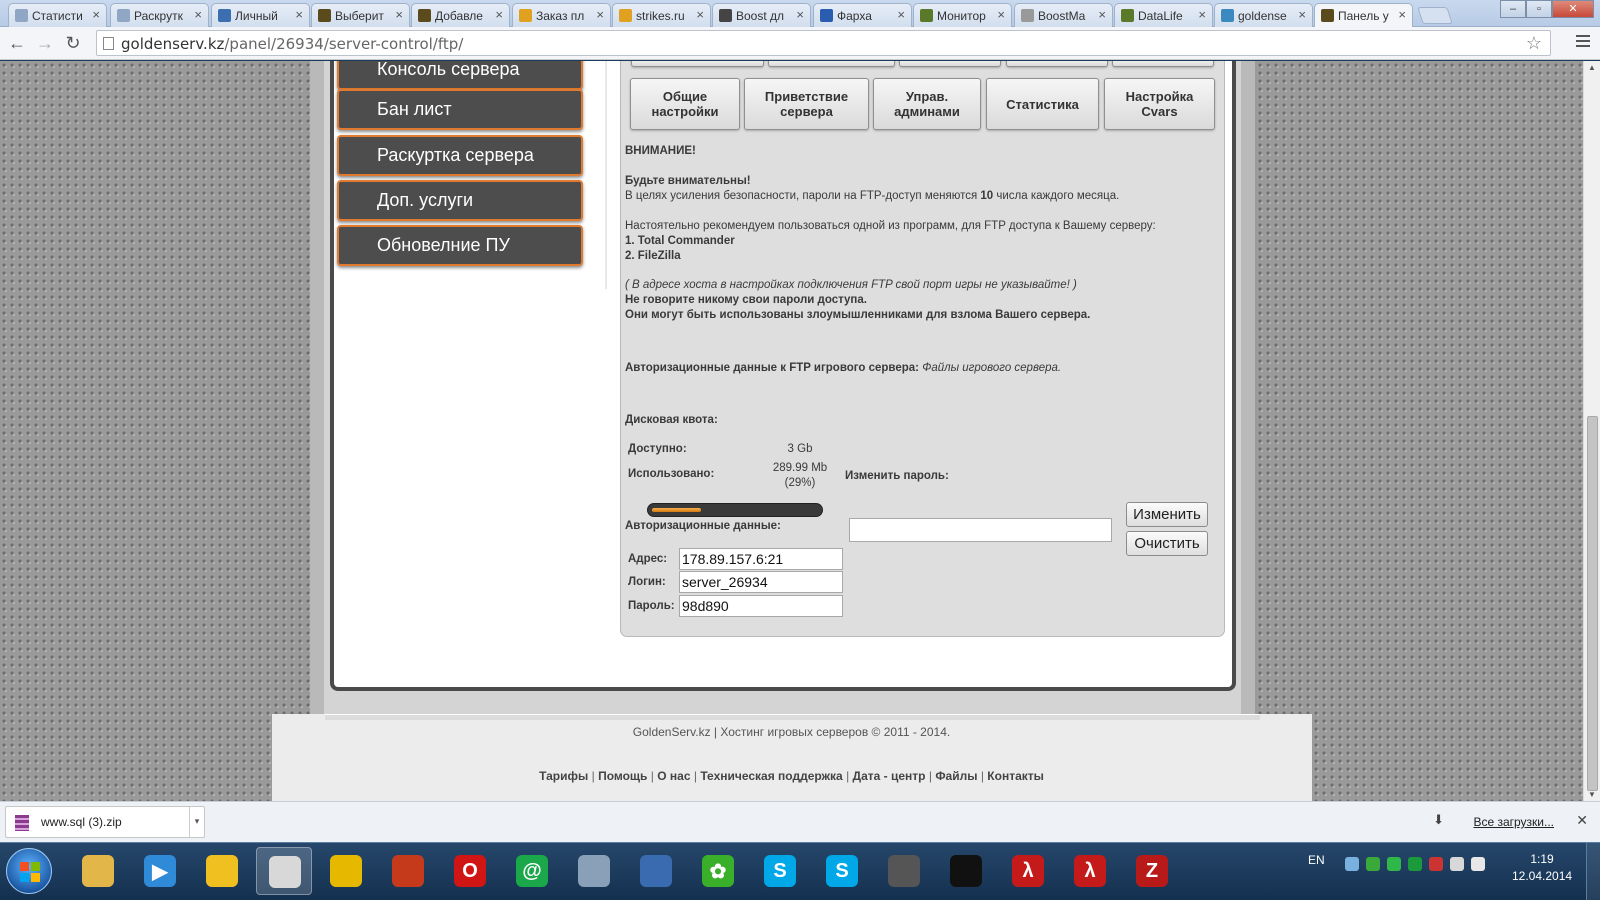  Describe the element at coordinates (260, 15) in the screenshot. I see `browser-tab: Личный ×` at that location.